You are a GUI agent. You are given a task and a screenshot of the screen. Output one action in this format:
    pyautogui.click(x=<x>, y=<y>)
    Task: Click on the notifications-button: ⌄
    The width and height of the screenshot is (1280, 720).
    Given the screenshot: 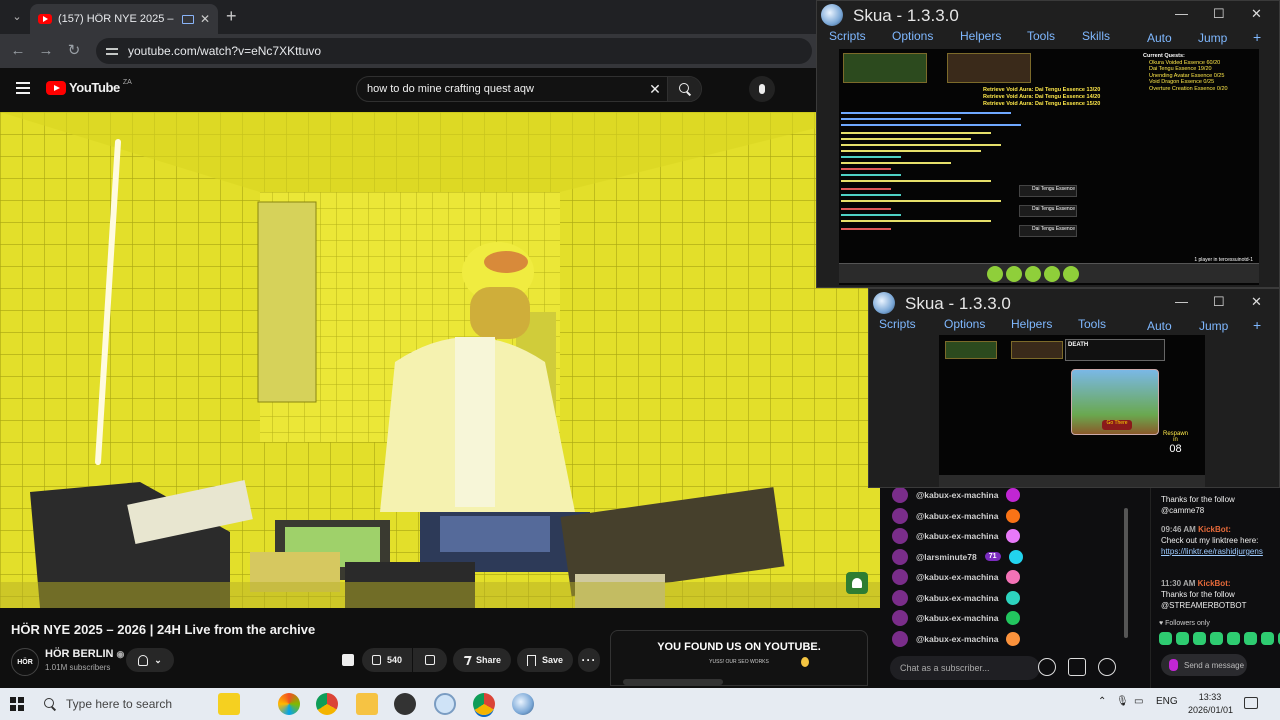 What is the action you would take?
    pyautogui.click(x=150, y=660)
    